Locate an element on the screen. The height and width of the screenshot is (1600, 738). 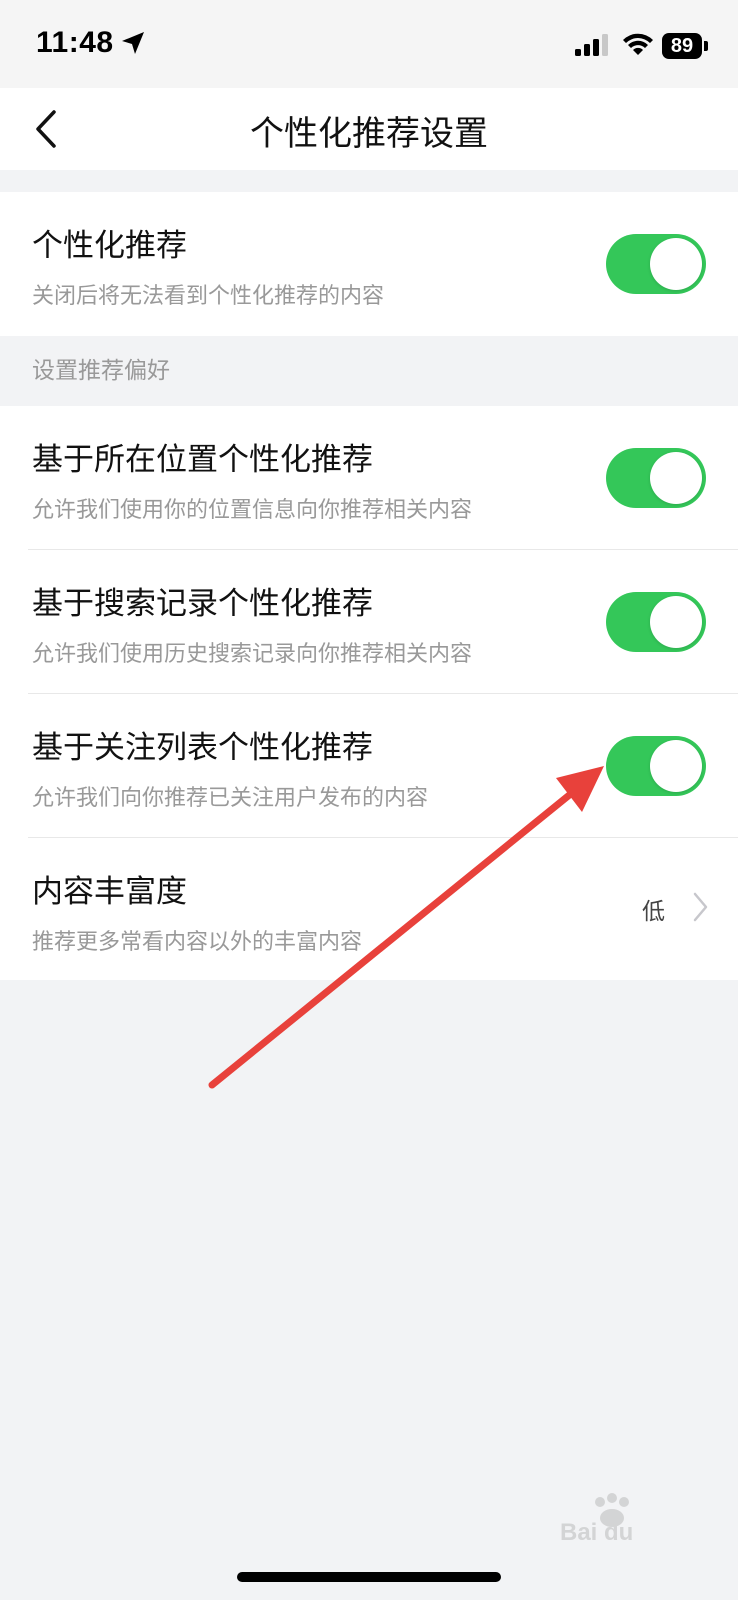
section-label-preferences: 设置推荐偏好 is located at coordinates (101, 371).